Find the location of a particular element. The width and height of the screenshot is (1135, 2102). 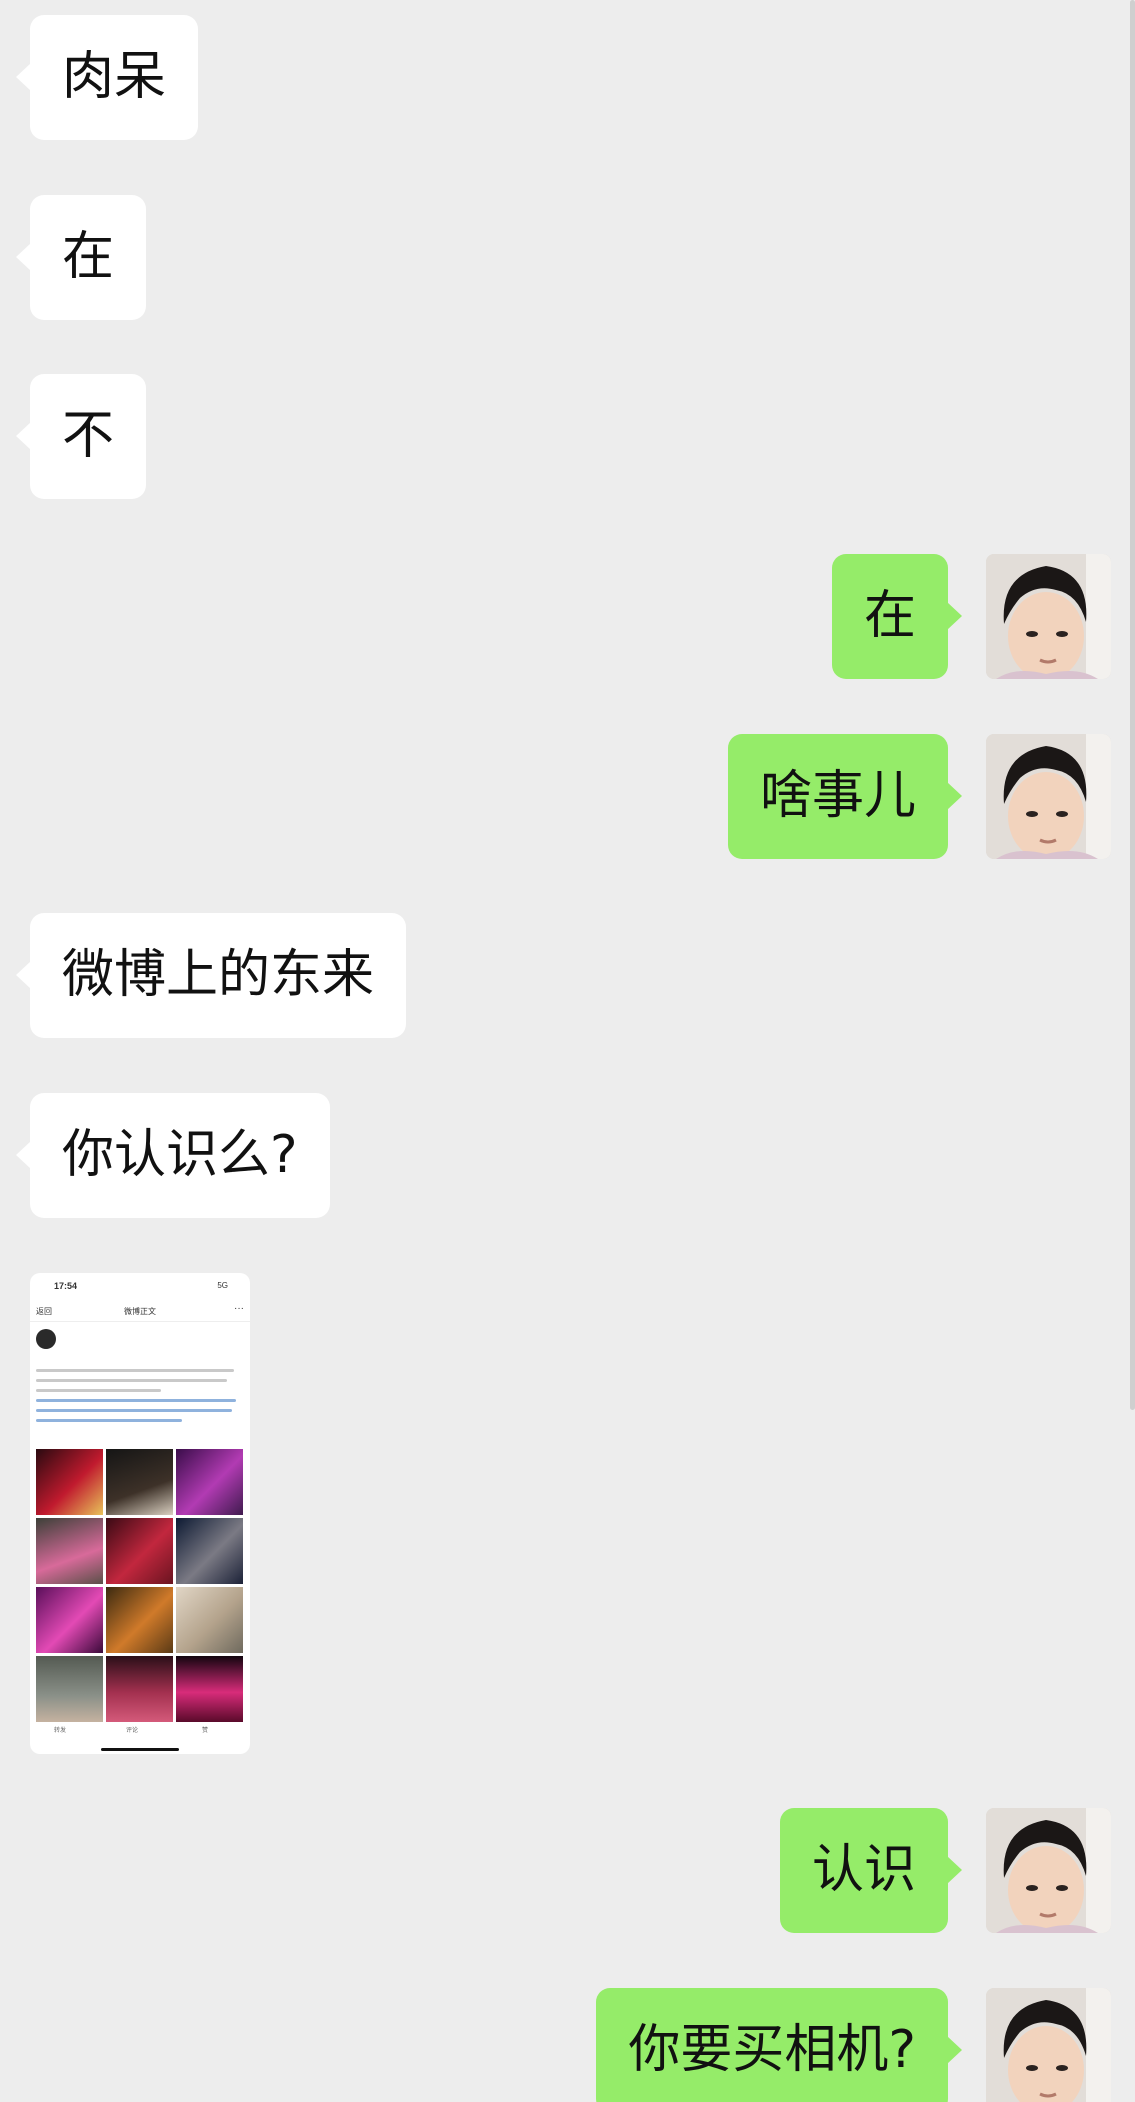

message-bubble-outgoing: 你要买相机? is located at coordinates (779, 2045).